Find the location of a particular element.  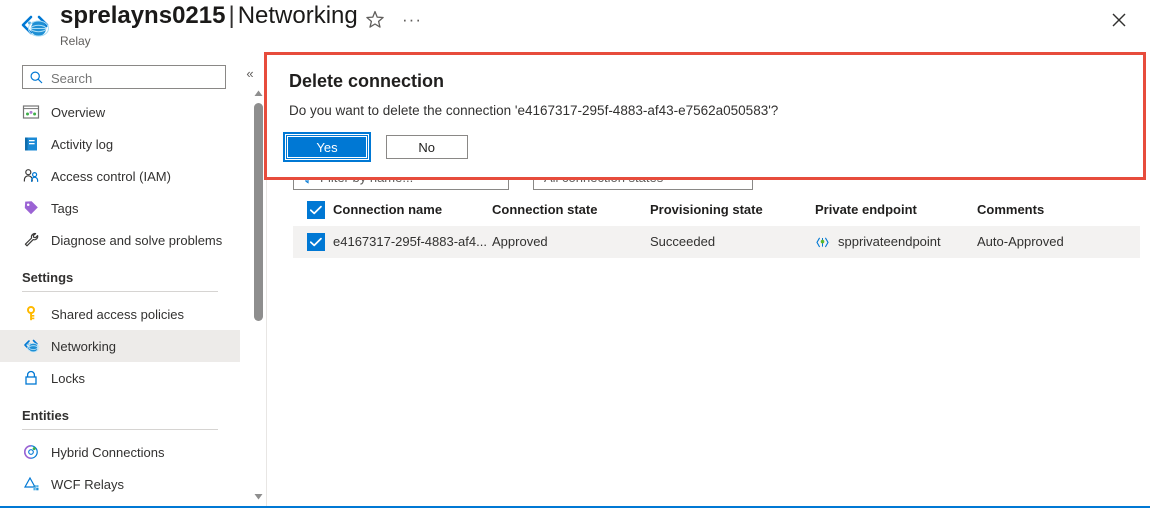

sidebar-item-label: Shared access policies is located at coordinates (117, 314).